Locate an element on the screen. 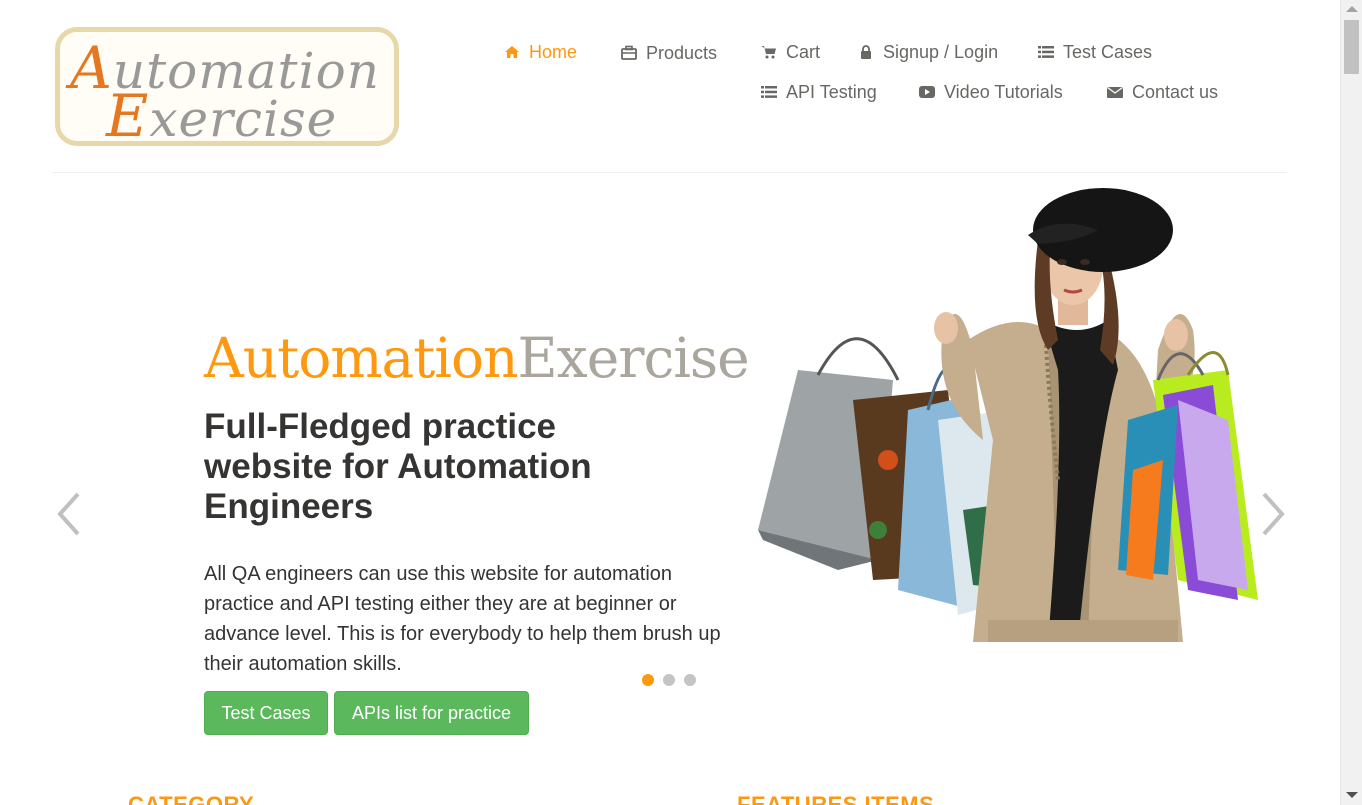  nav-api-testing: API Testing is located at coordinates (818, 92).